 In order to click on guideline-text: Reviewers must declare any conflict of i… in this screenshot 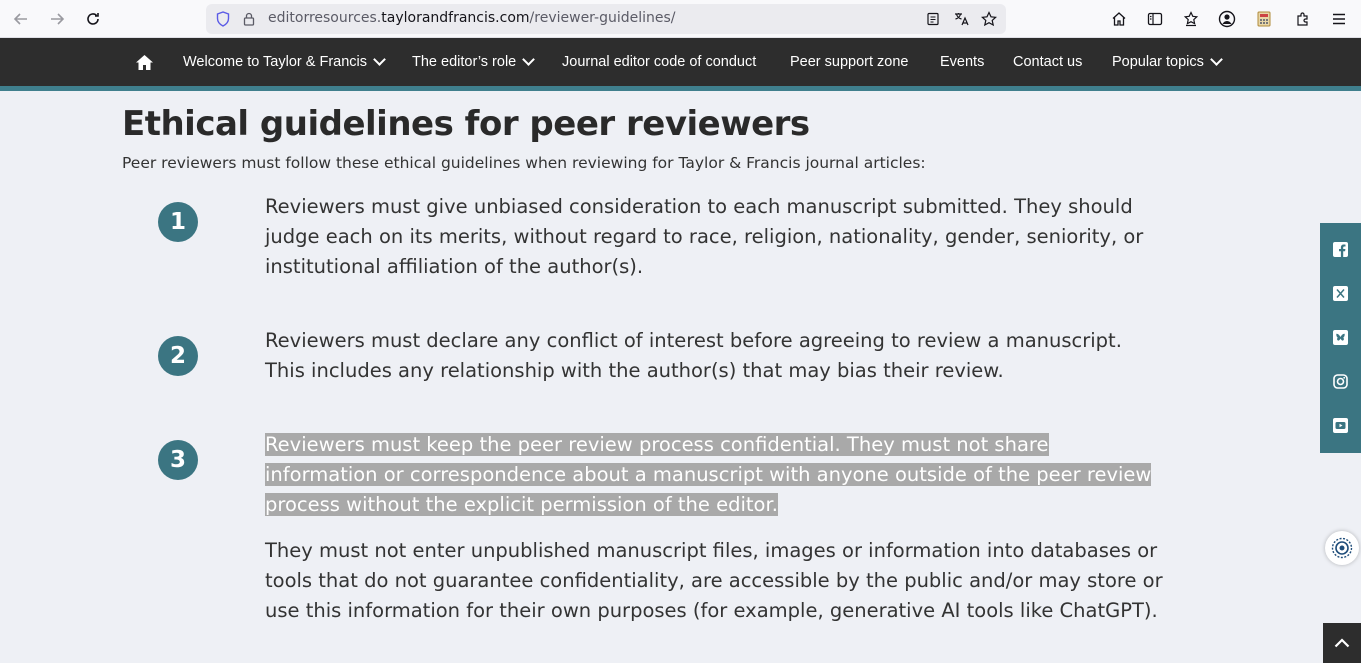, I will do `click(693, 355)`.